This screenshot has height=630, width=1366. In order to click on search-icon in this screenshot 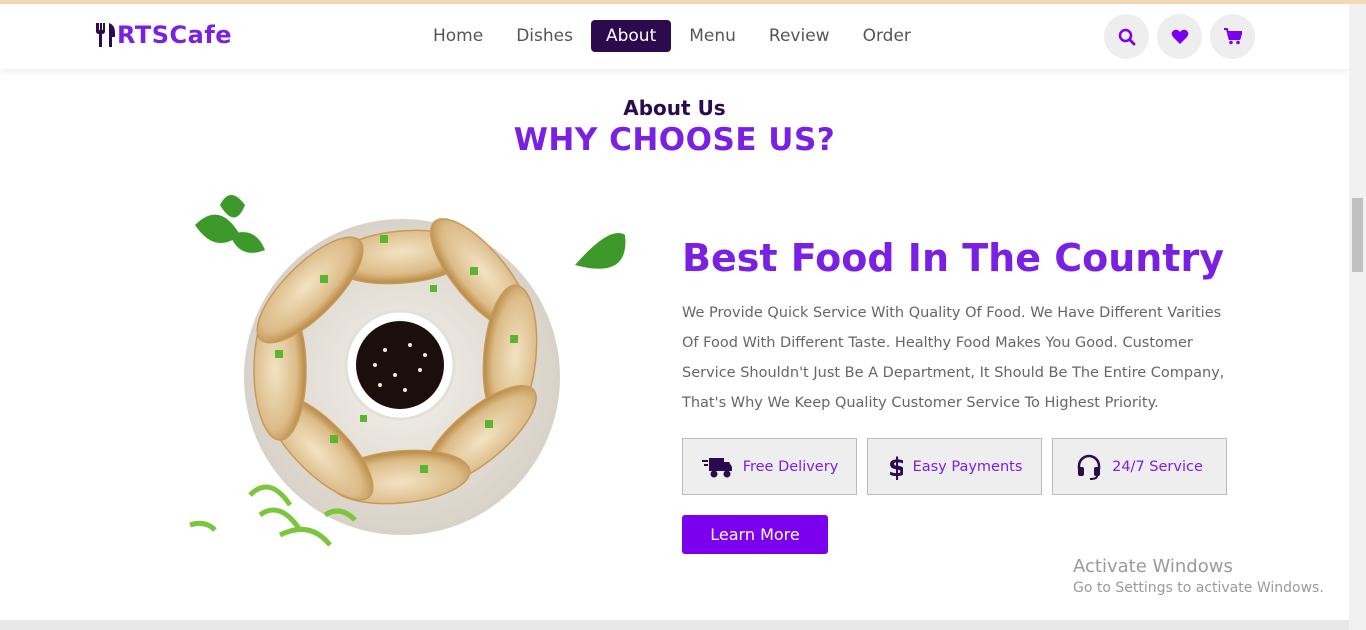, I will do `click(1126, 36)`.